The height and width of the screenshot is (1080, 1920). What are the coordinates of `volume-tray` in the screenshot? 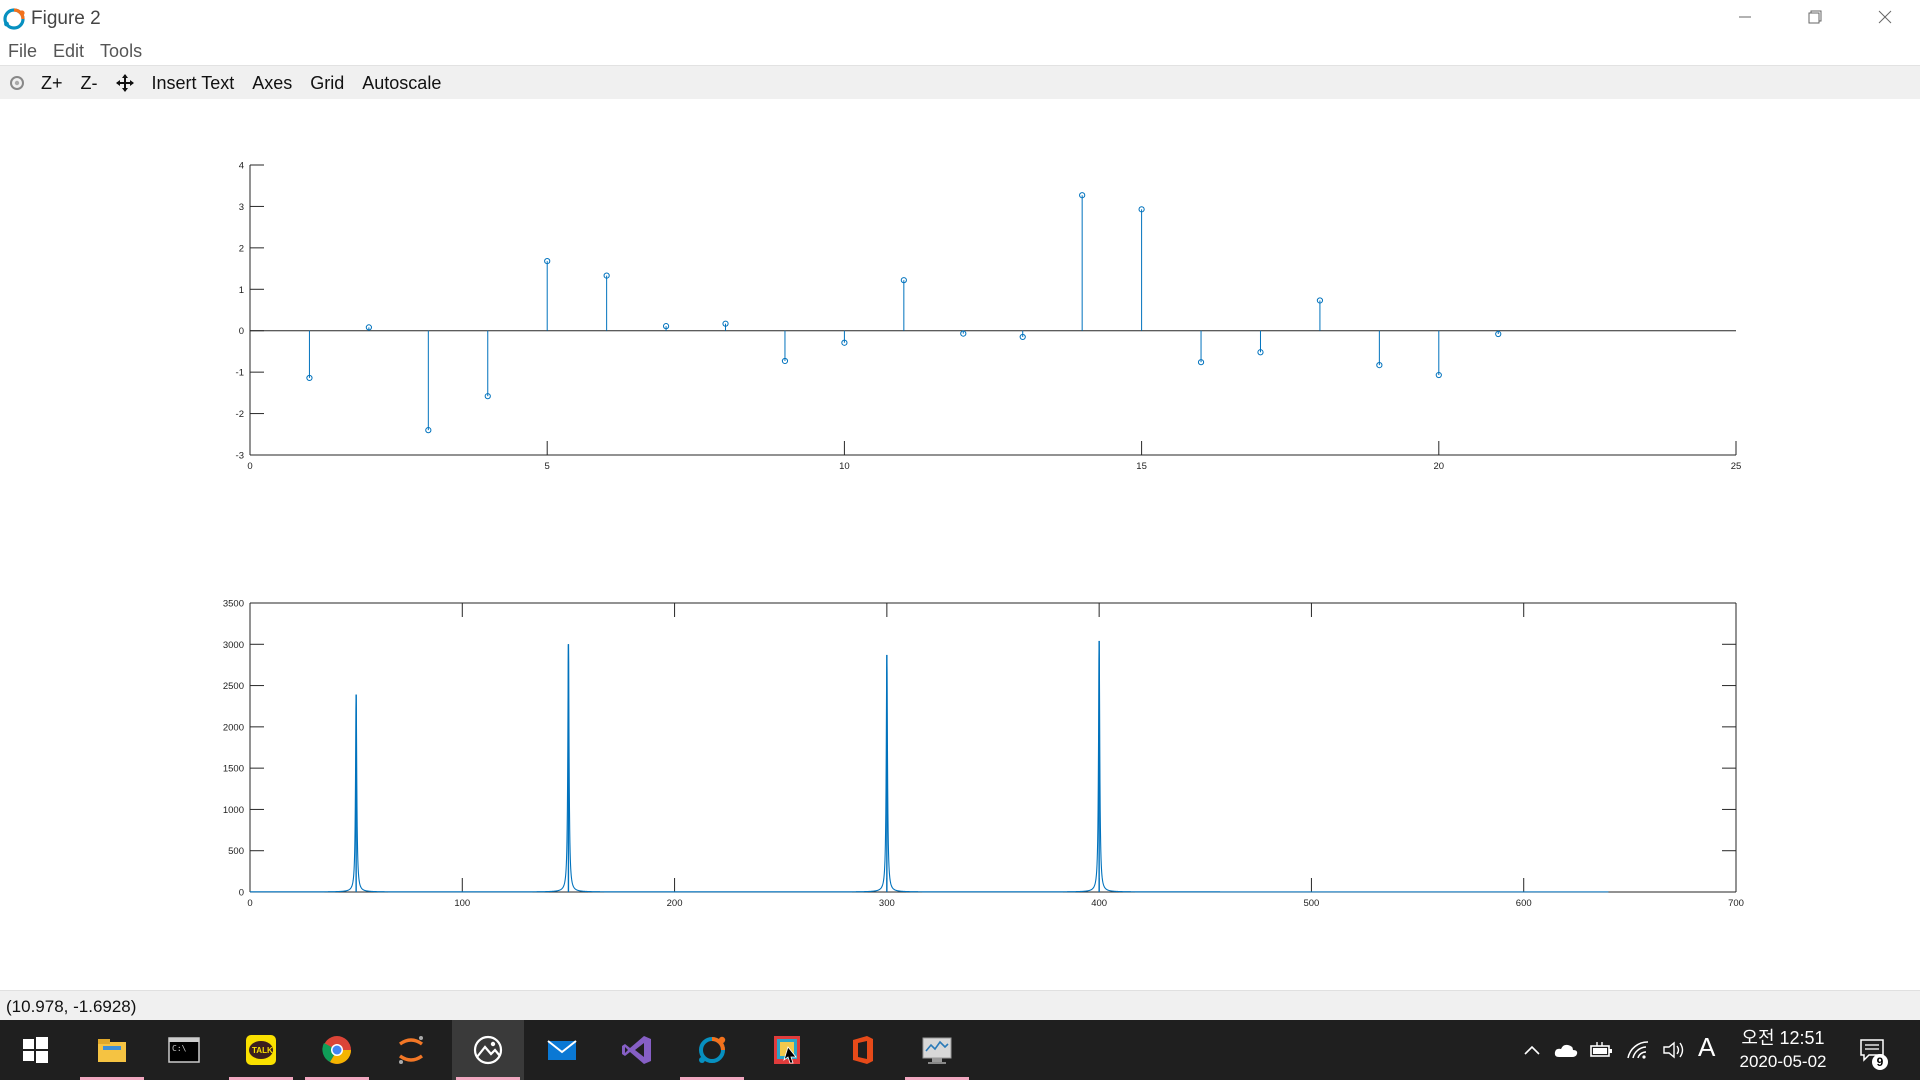 It's located at (1674, 1050).